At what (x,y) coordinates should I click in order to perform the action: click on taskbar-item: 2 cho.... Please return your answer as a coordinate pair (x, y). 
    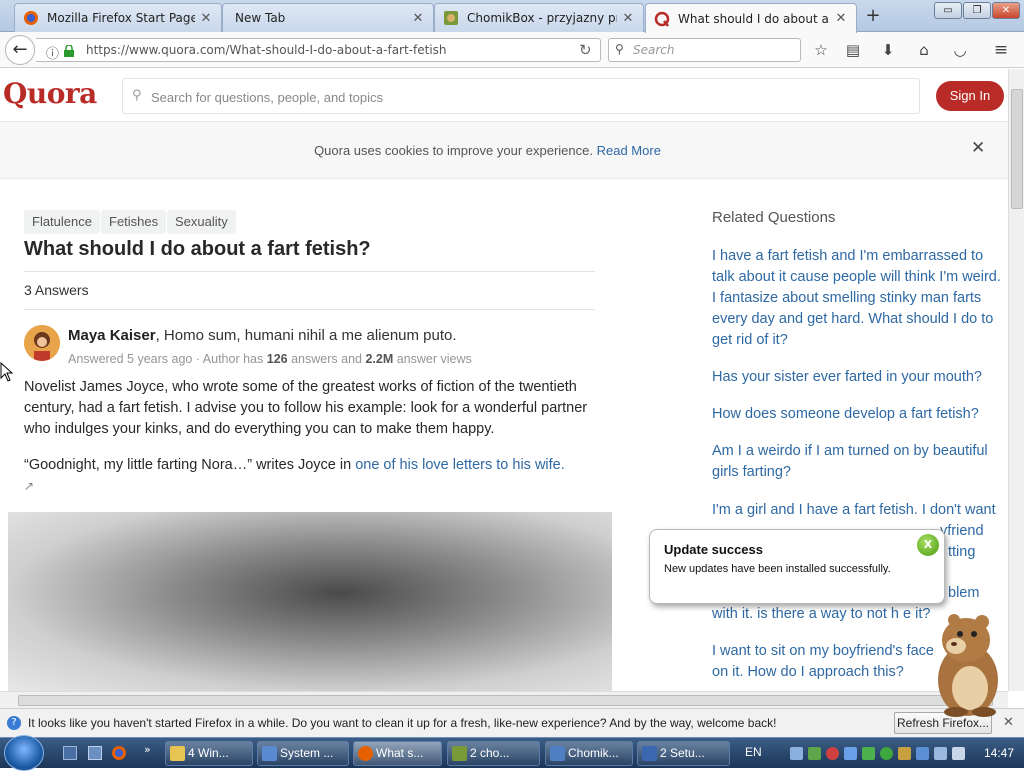
    Looking at the image, I should click on (493, 753).